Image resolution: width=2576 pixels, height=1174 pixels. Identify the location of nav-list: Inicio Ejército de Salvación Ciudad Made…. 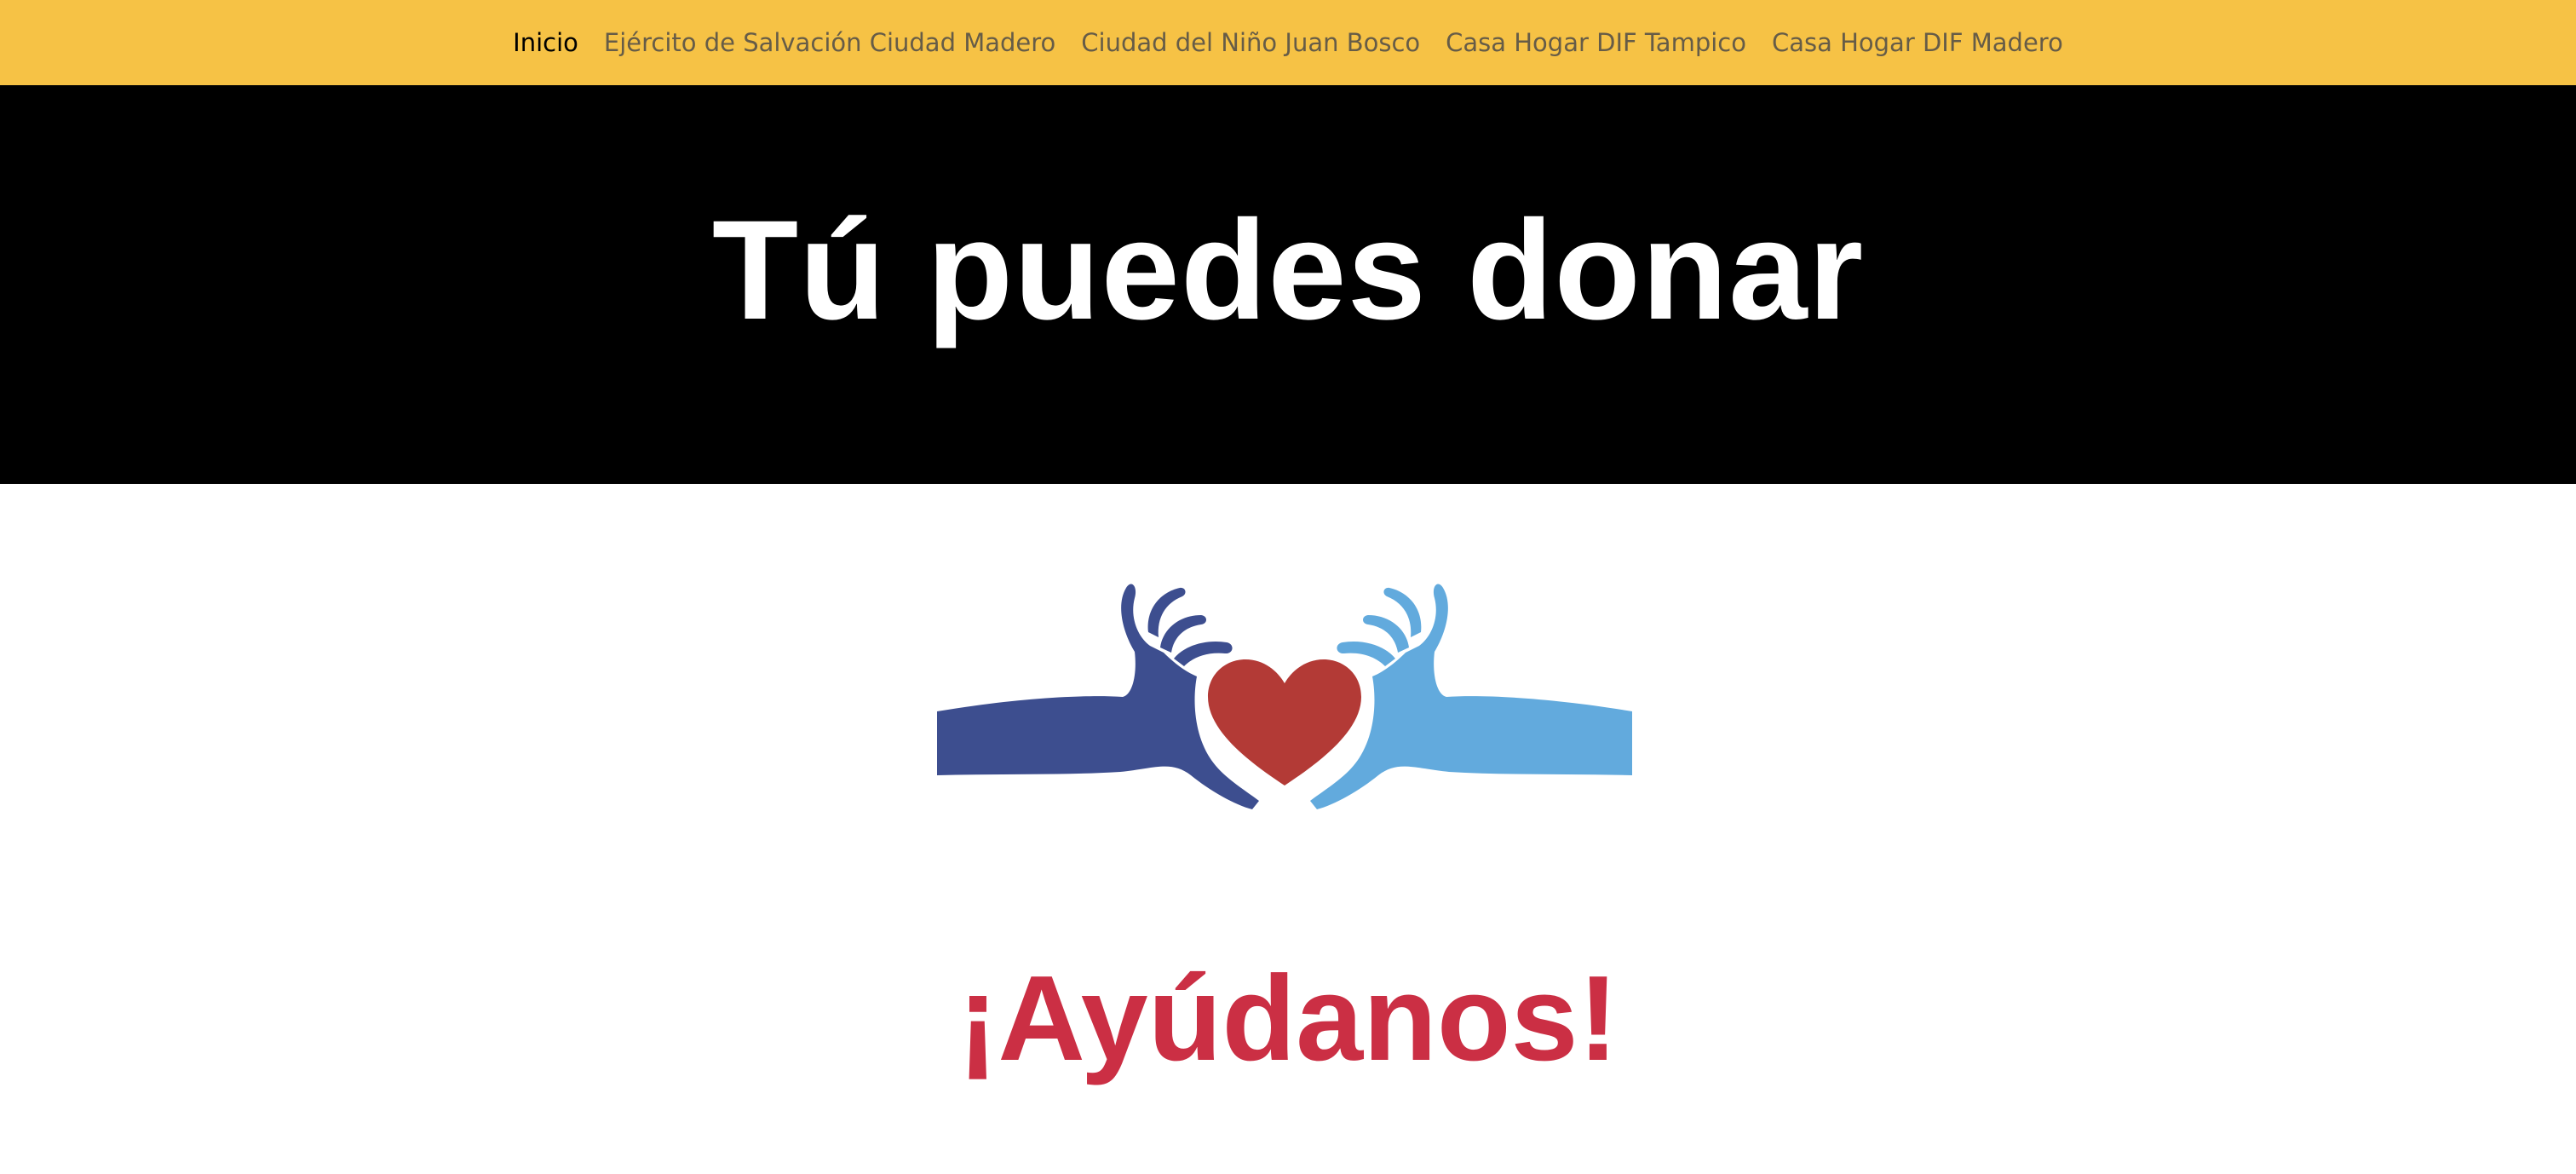
(1288, 42).